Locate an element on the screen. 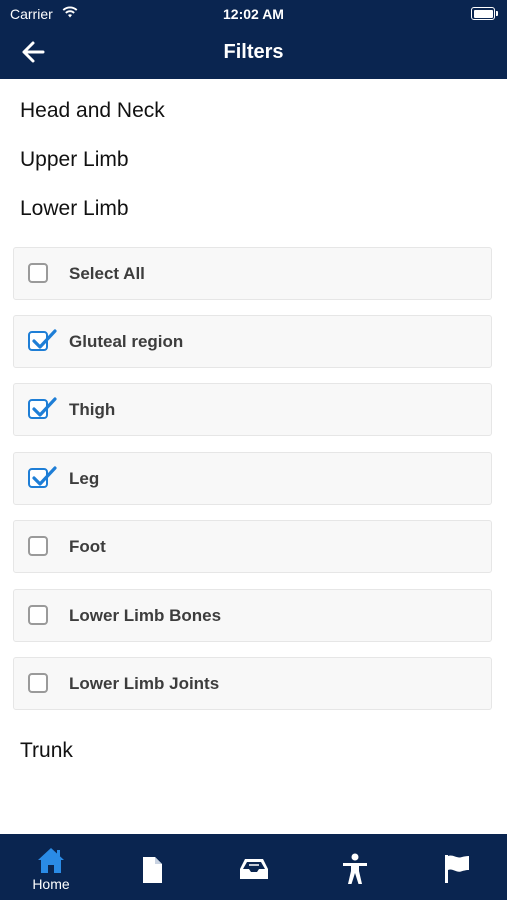 The image size is (507, 900). filter-label: Select All is located at coordinates (107, 273).